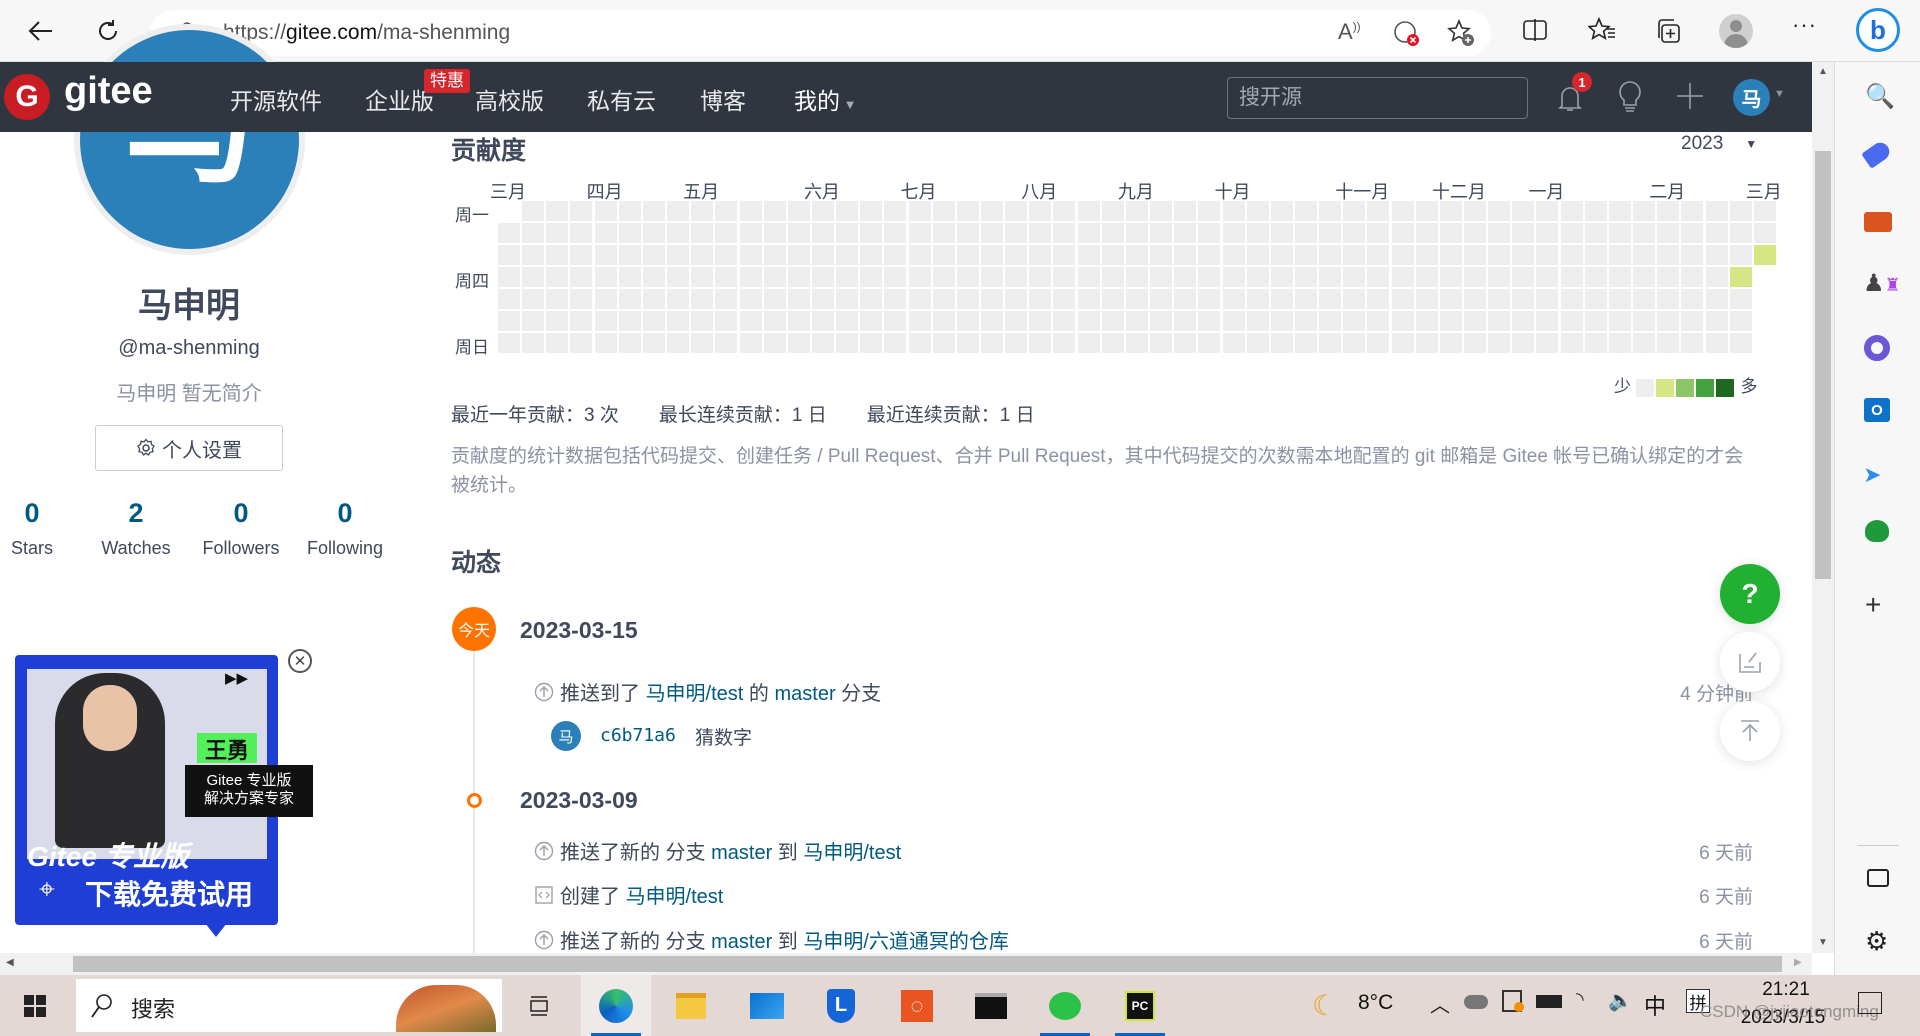 This screenshot has width=1920, height=1036. What do you see at coordinates (35, 1005) in the screenshot?
I see `start-button` at bounding box center [35, 1005].